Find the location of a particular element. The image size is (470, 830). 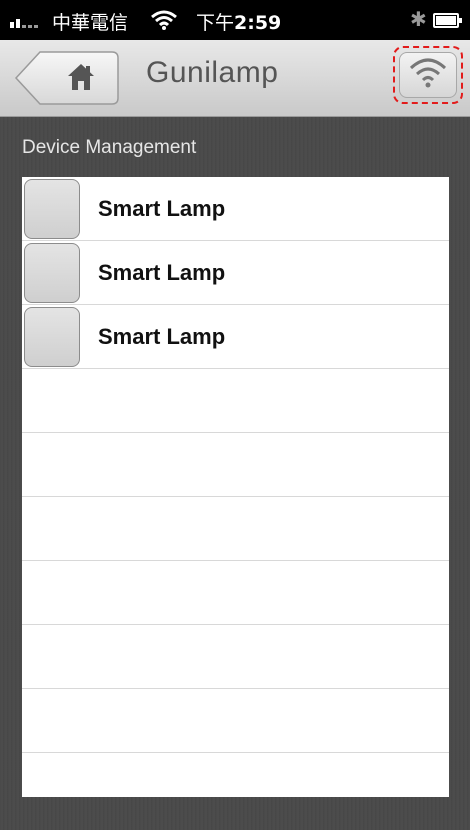

page-title: Gunilamp is located at coordinates (212, 72).